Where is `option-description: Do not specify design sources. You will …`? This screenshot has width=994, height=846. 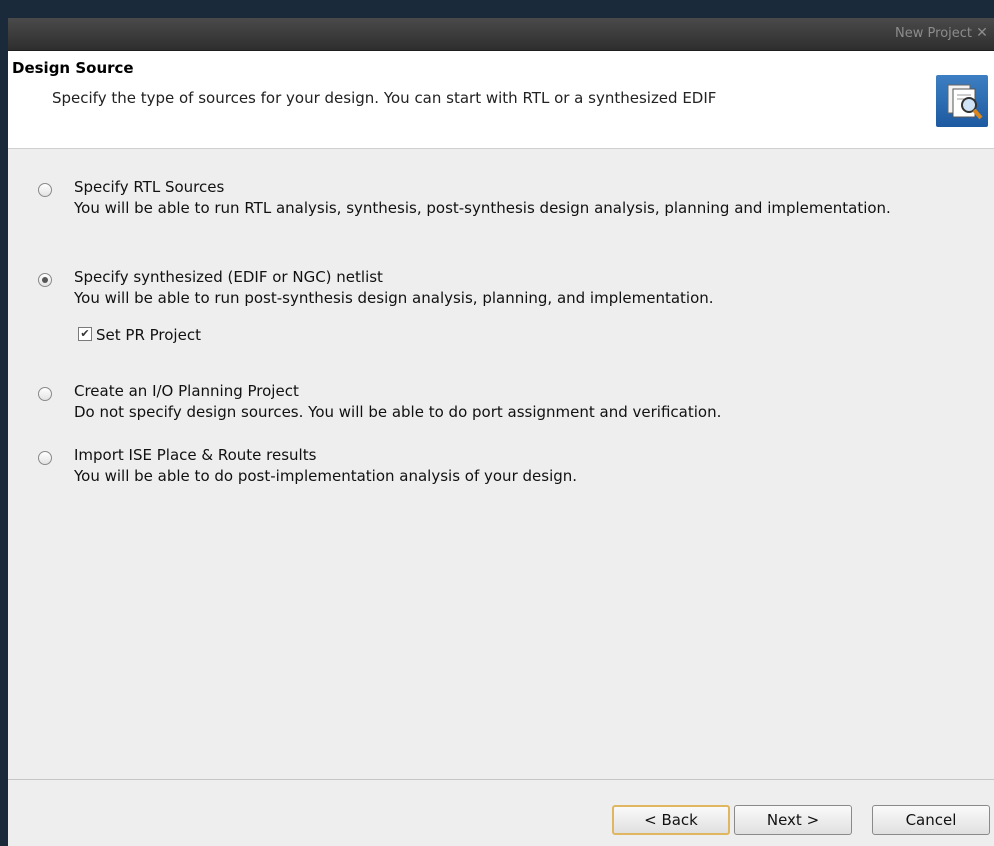
option-description: Do not specify design sources. You will … is located at coordinates (398, 412).